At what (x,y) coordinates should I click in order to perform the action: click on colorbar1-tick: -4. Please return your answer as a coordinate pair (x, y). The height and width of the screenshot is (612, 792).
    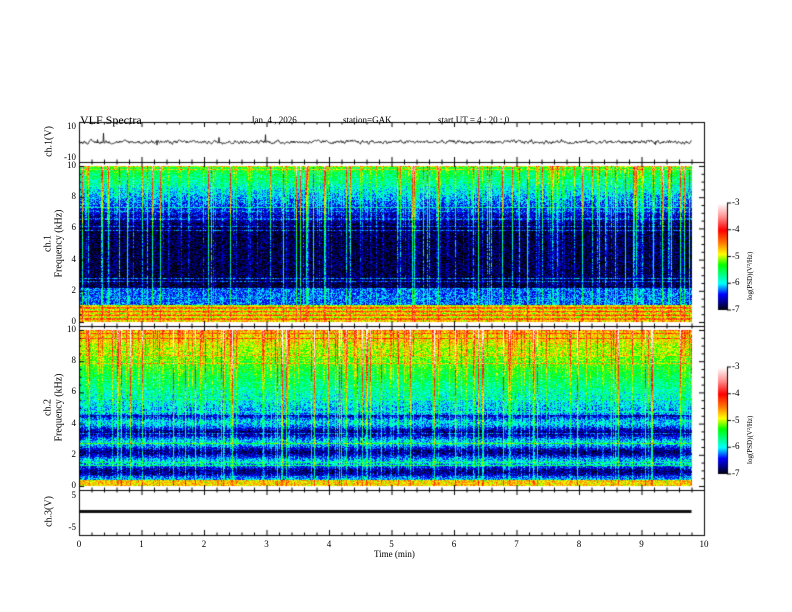
    Looking at the image, I should click on (736, 228).